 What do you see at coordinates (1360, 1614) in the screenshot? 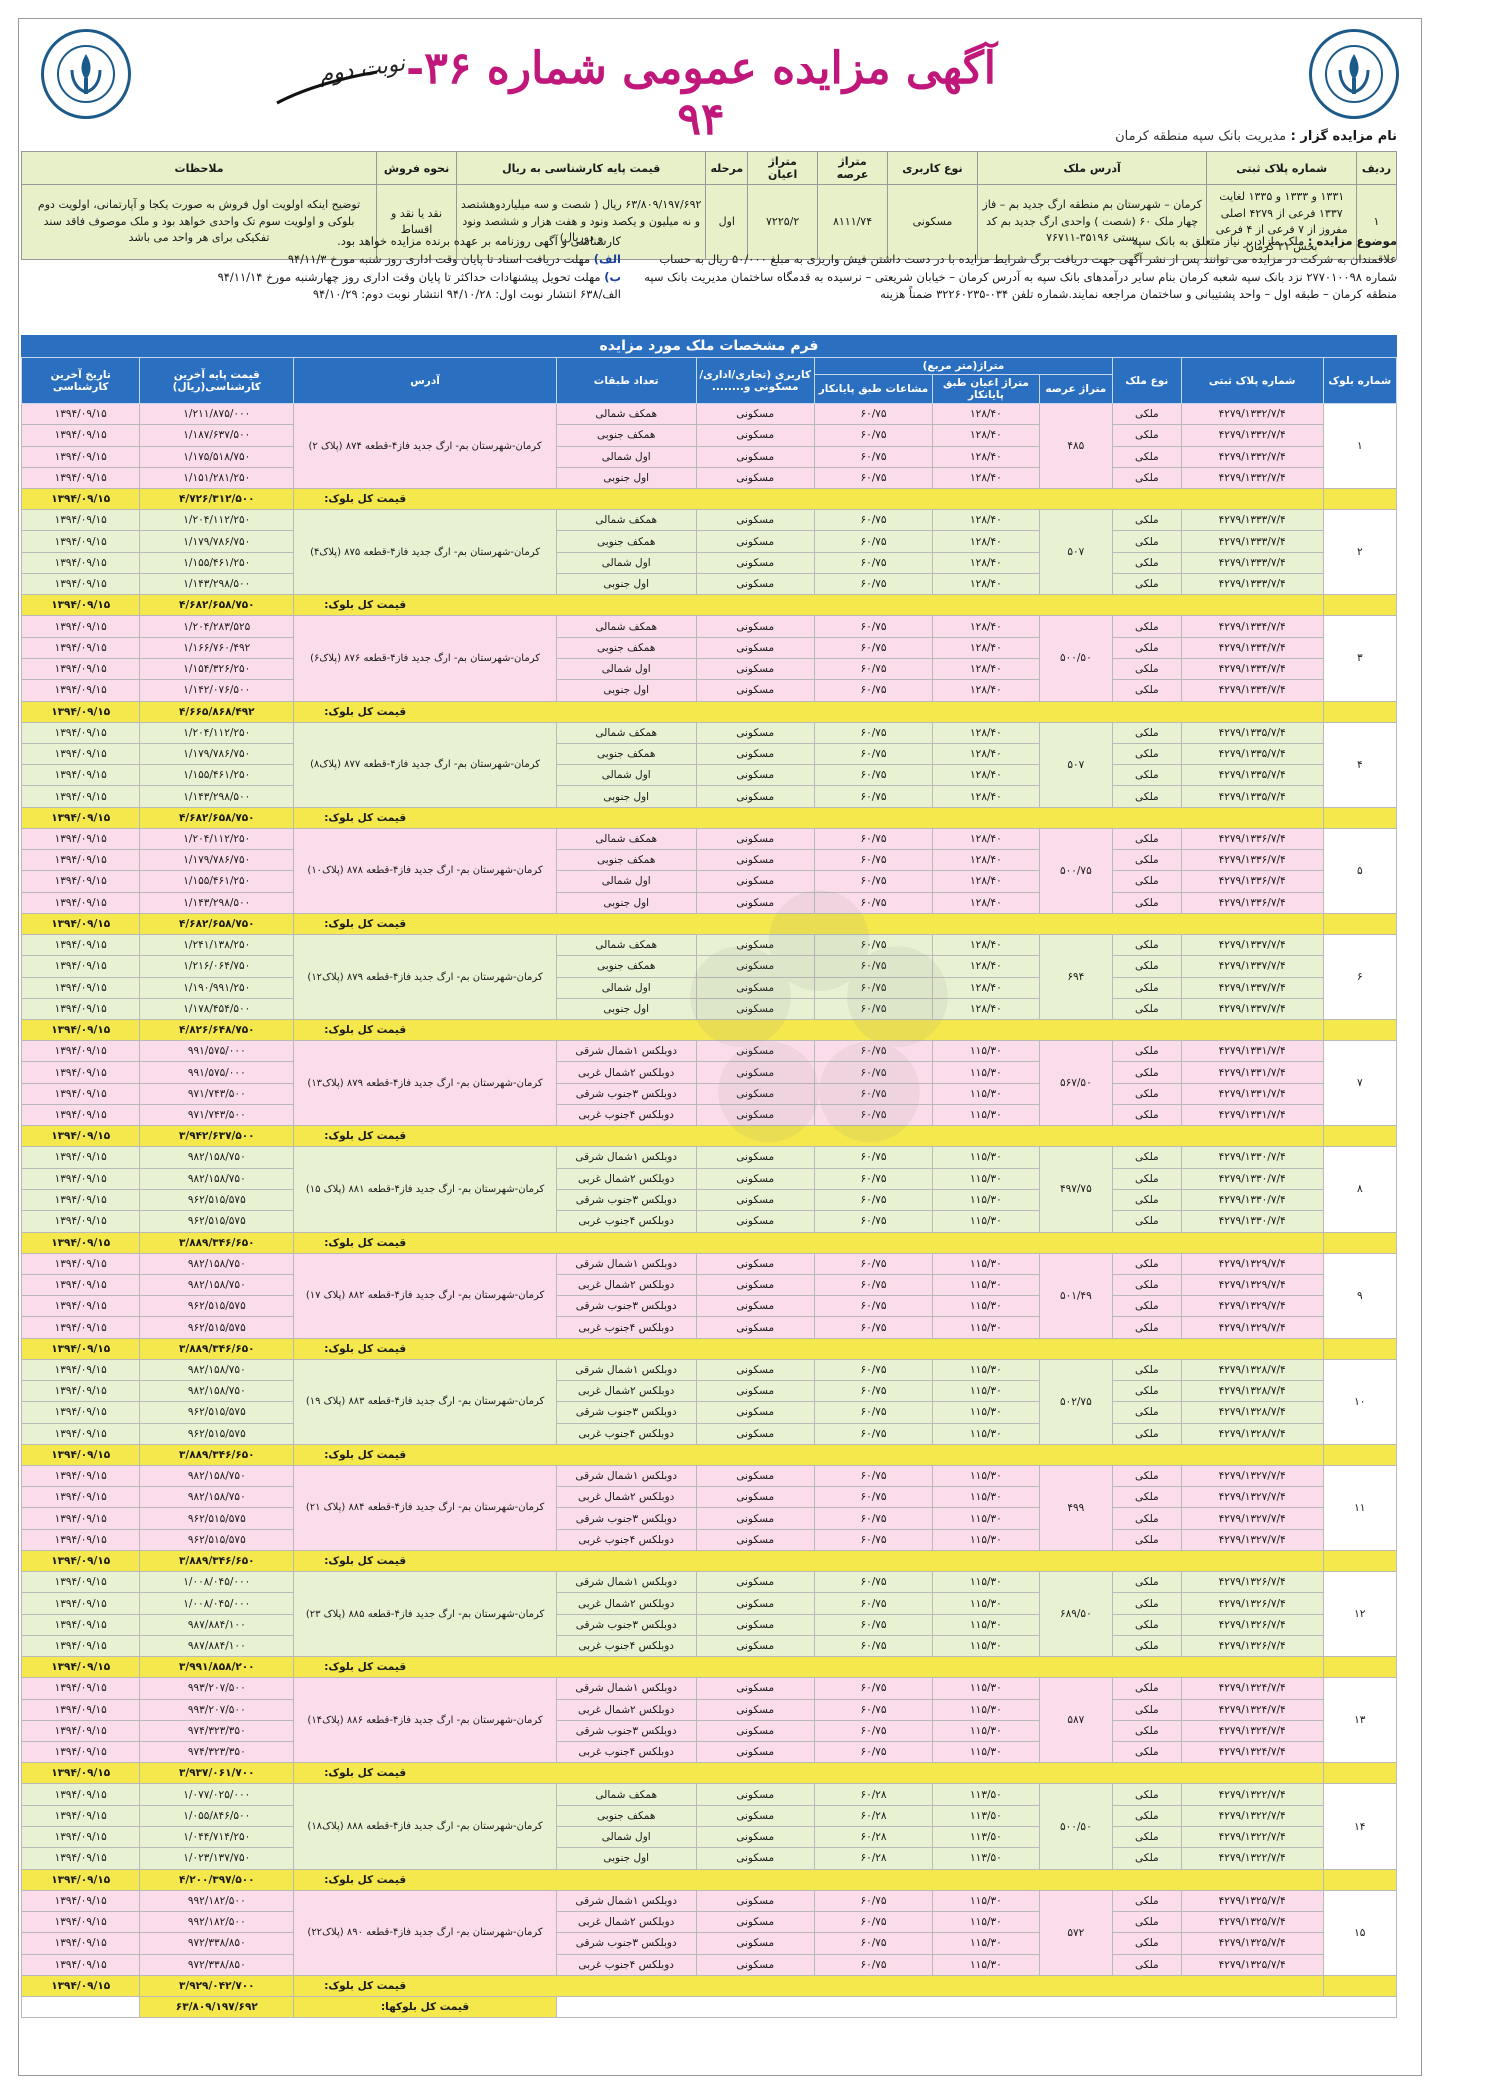
I see `block-number: ۱۲` at bounding box center [1360, 1614].